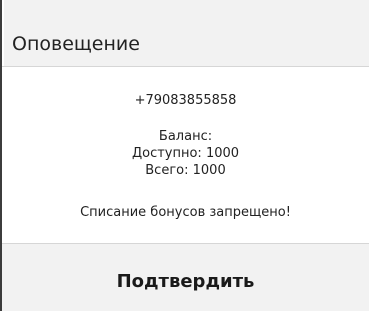  I want to click on available-balance: Доступно: 1000, so click(185, 153).